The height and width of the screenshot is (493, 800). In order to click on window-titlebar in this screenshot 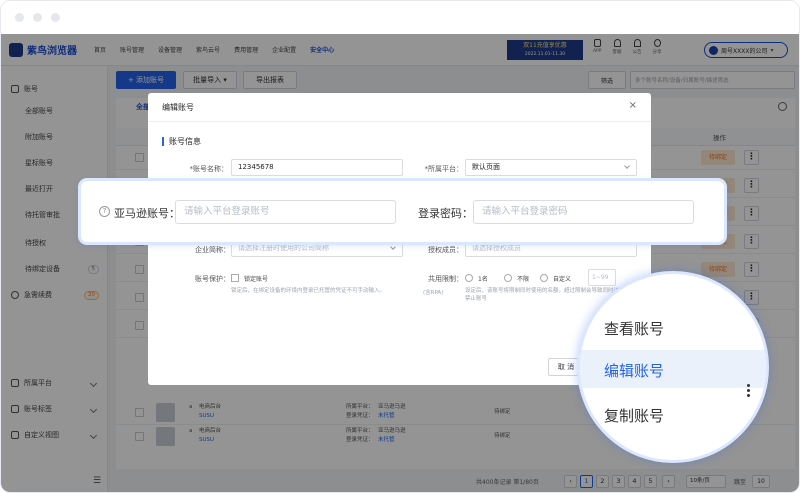, I will do `click(400, 17)`.